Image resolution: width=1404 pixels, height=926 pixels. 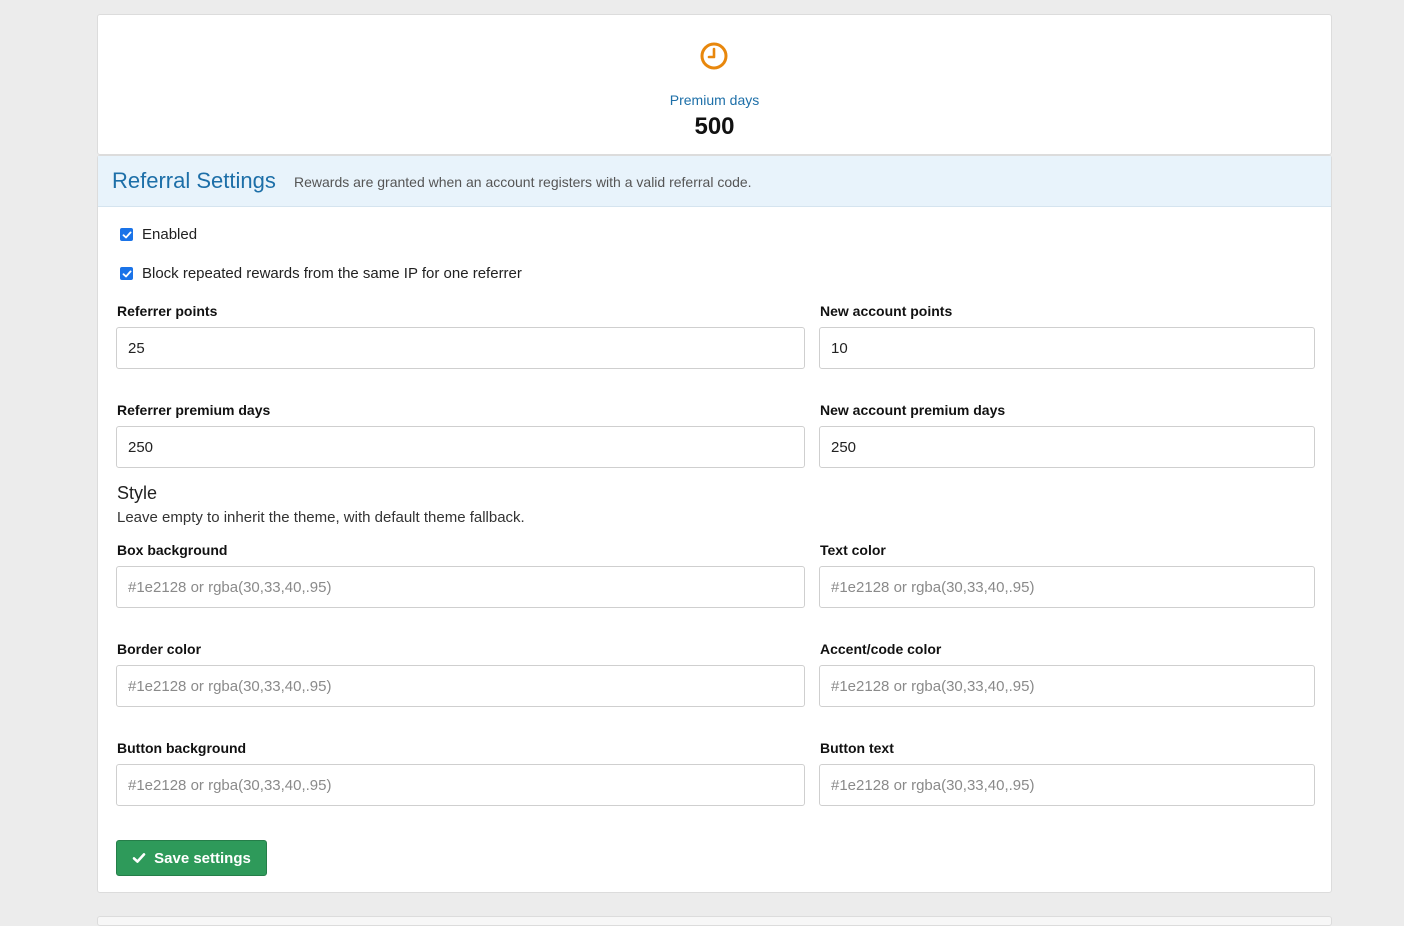 I want to click on next-panel-edge, so click(x=714, y=921).